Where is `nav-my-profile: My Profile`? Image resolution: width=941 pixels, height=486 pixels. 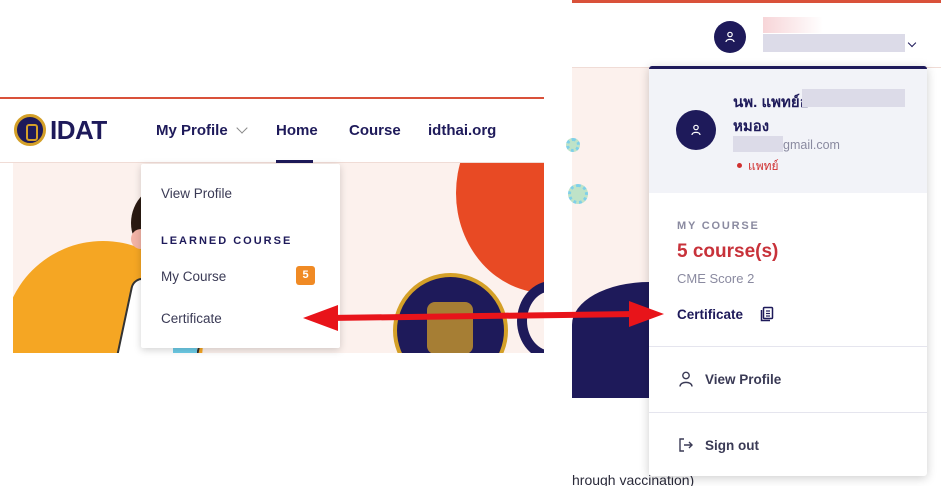 nav-my-profile: My Profile is located at coordinates (202, 130).